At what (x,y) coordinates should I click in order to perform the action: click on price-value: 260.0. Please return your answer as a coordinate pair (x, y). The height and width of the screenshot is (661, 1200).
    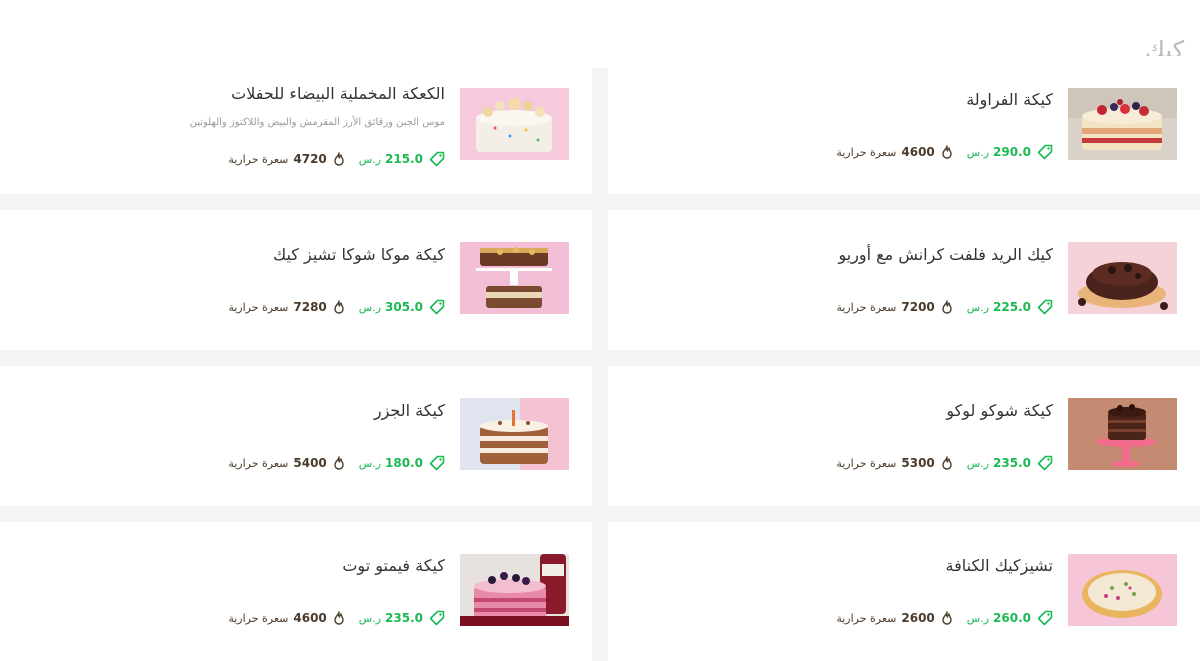
    Looking at the image, I should click on (1012, 618).